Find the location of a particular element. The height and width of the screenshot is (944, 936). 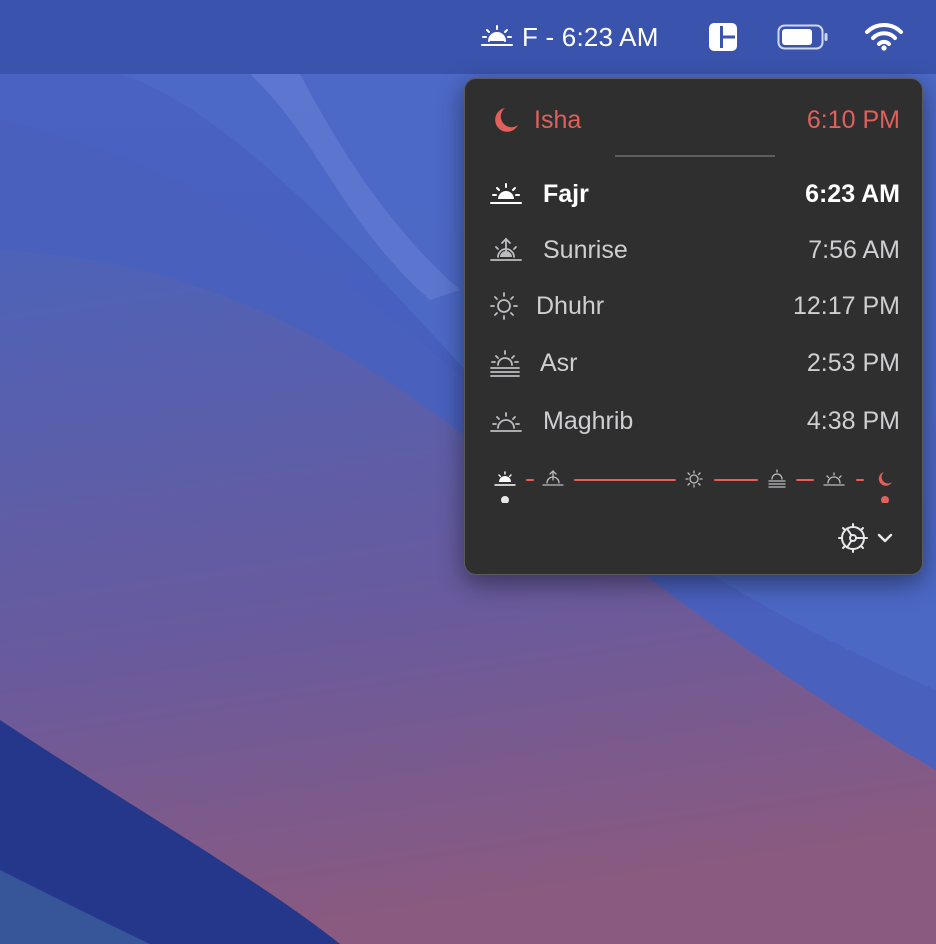

battery-icon is located at coordinates (802, 37).